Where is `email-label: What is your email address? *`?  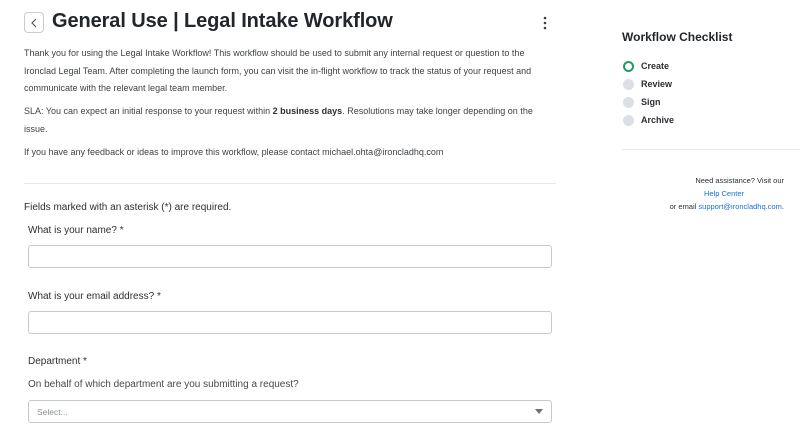 email-label: What is your email address? * is located at coordinates (94, 296).